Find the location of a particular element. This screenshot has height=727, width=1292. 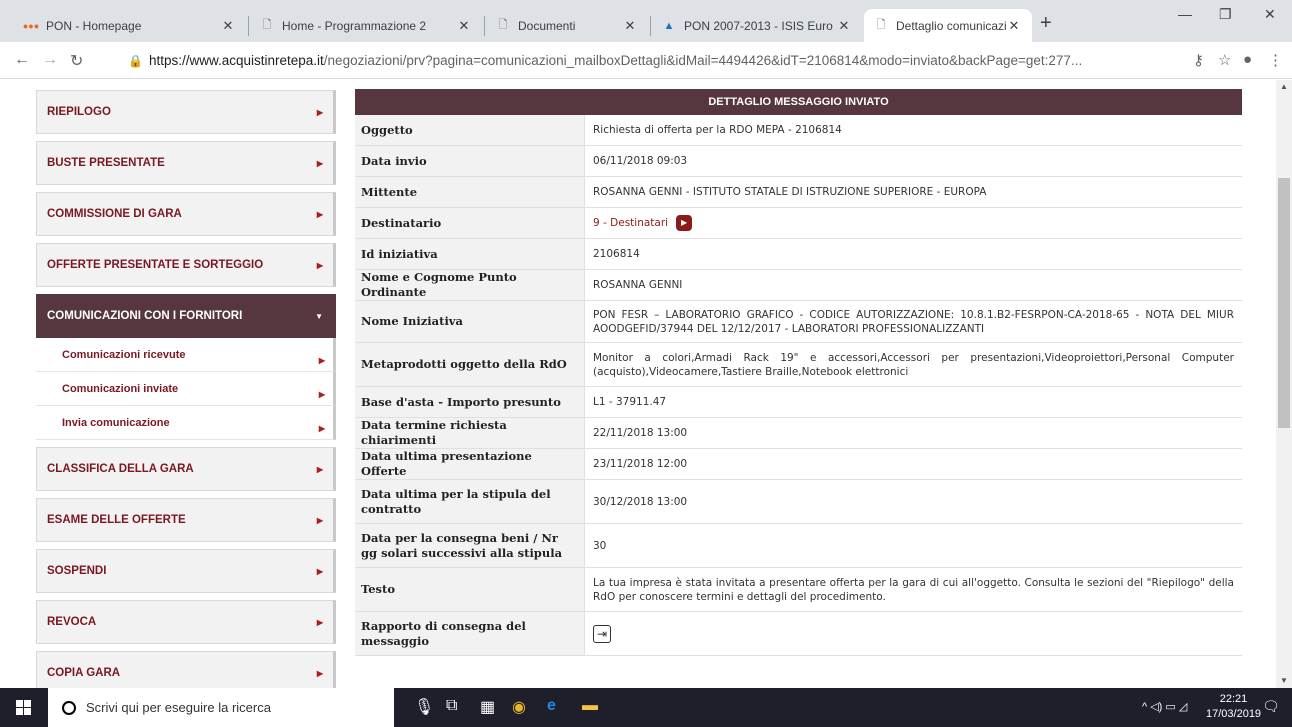

sidebar-subitem-comunicazioni-ricevute: Comunicazioni ricevute ▶ is located at coordinates (186, 355).